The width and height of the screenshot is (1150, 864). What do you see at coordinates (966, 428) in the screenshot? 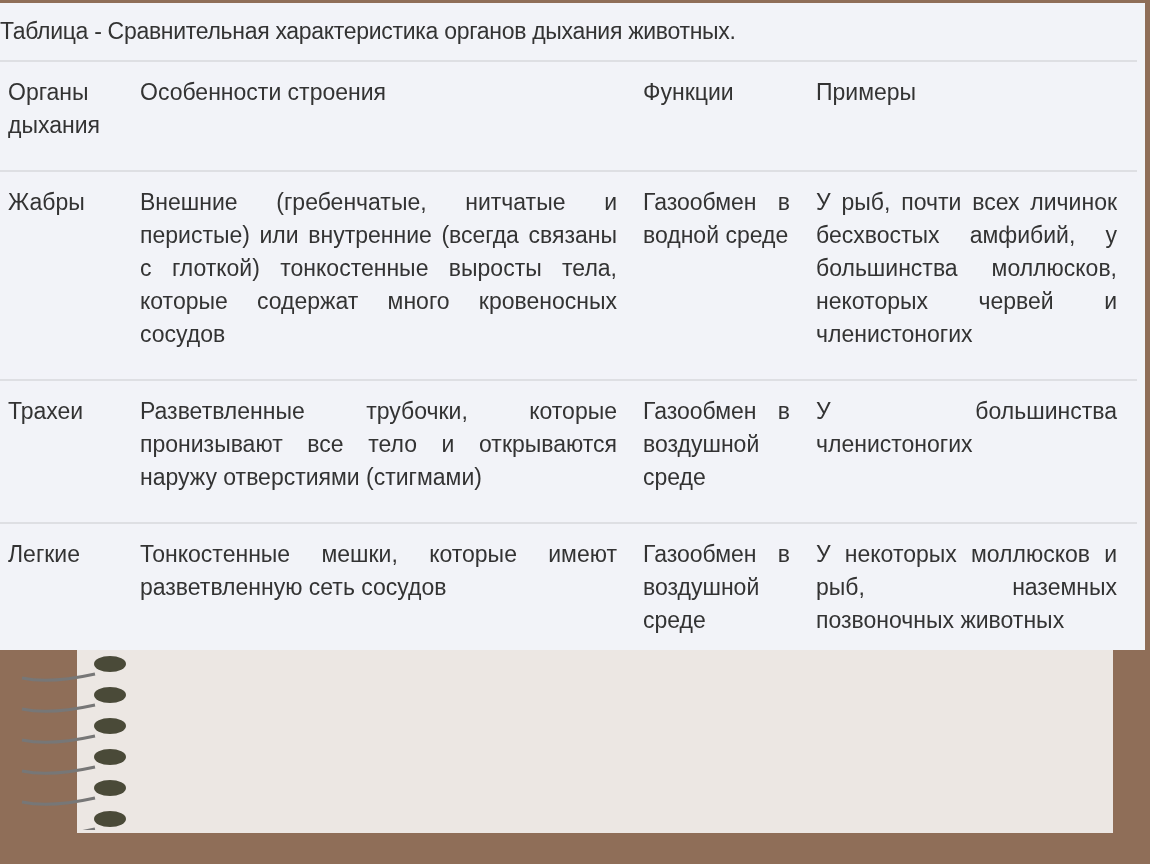
I see `table-cell-text: У большинства членистоногих` at bounding box center [966, 428].